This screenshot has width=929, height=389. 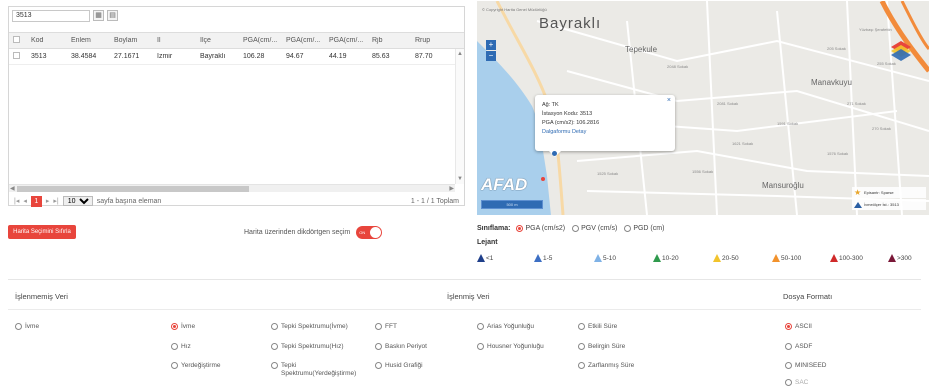 What do you see at coordinates (16, 201) in the screenshot?
I see `first-page-icon: |◂` at bounding box center [16, 201].